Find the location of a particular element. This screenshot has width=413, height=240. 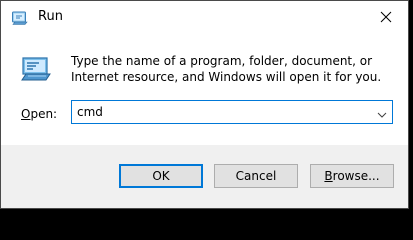

run-dialog-icon is located at coordinates (36, 69).